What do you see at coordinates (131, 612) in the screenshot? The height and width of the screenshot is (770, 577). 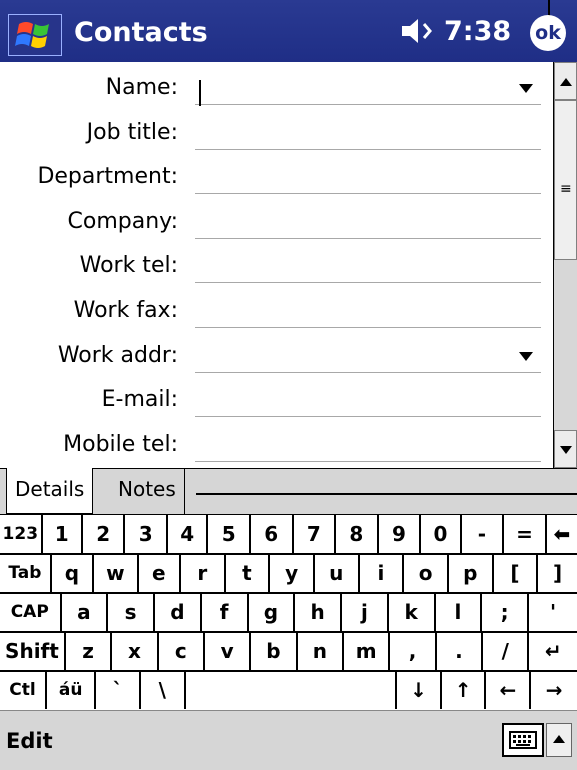 I see `key: s` at bounding box center [131, 612].